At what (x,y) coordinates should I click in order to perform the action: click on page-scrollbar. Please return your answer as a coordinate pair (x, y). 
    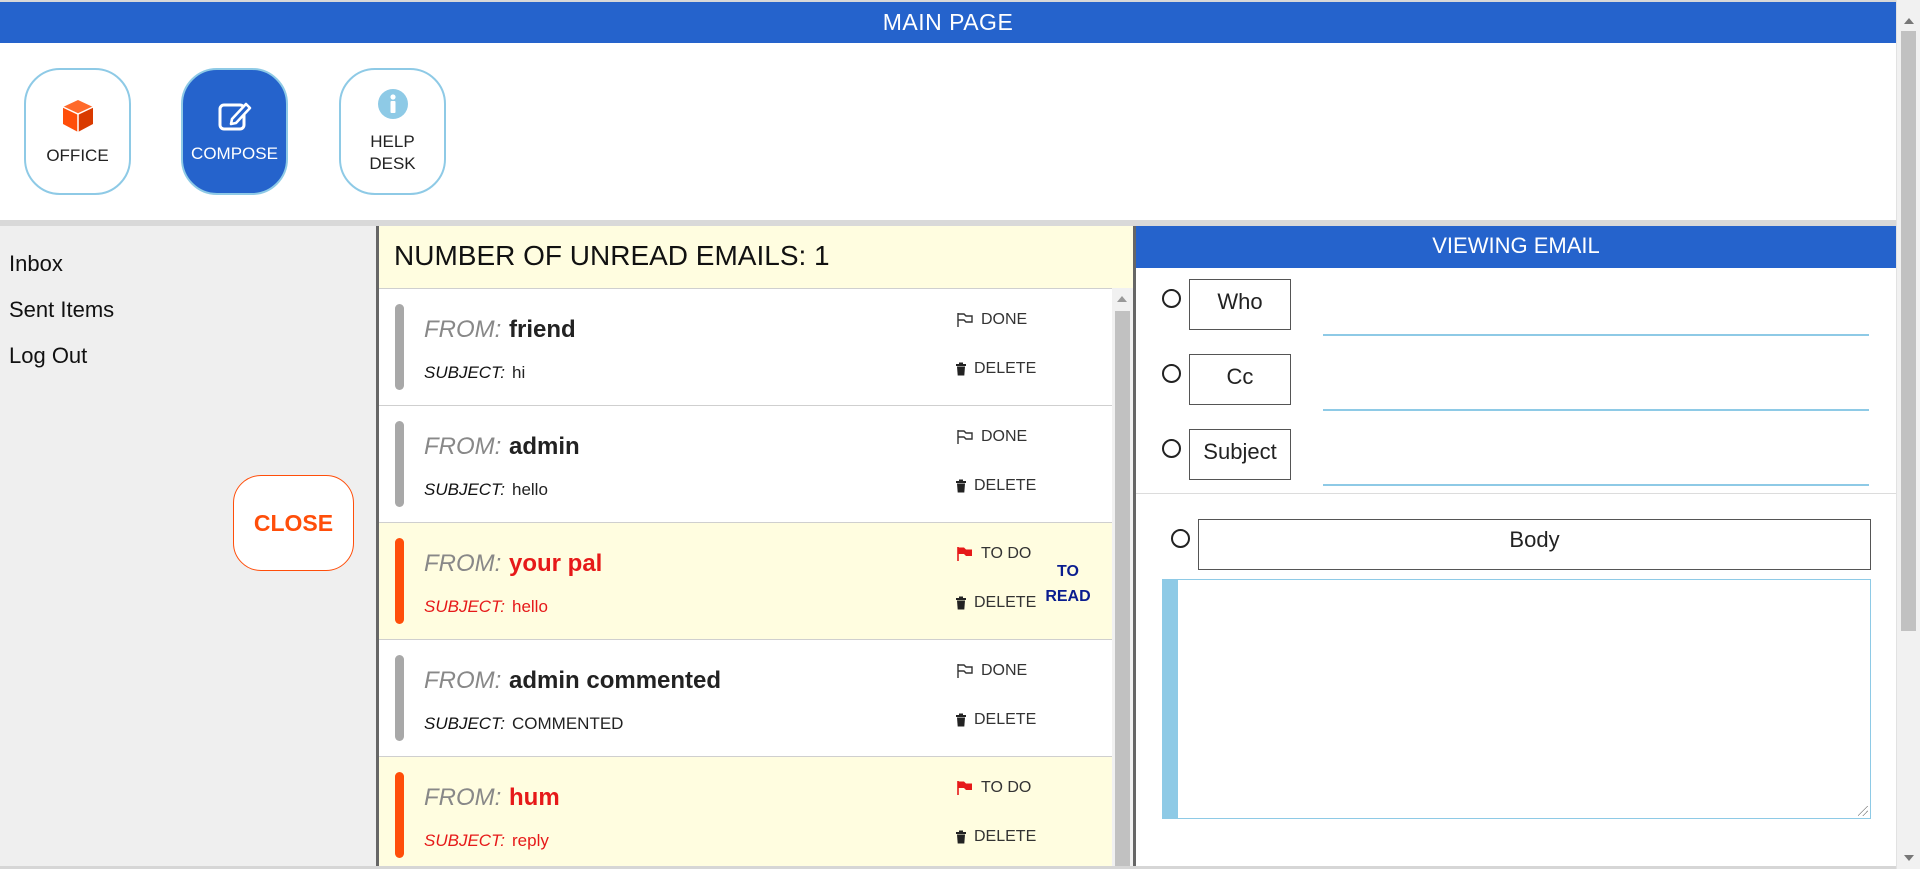
    Looking at the image, I should click on (1908, 434).